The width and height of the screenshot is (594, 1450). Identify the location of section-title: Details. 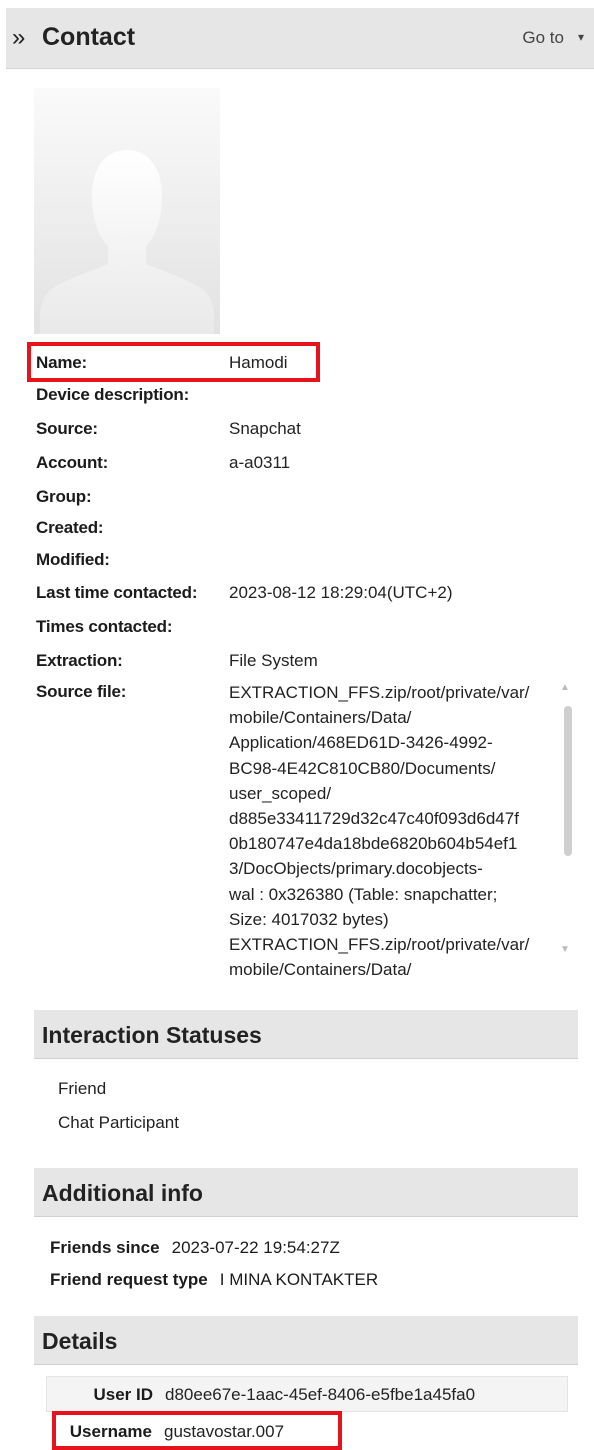
(80, 1341).